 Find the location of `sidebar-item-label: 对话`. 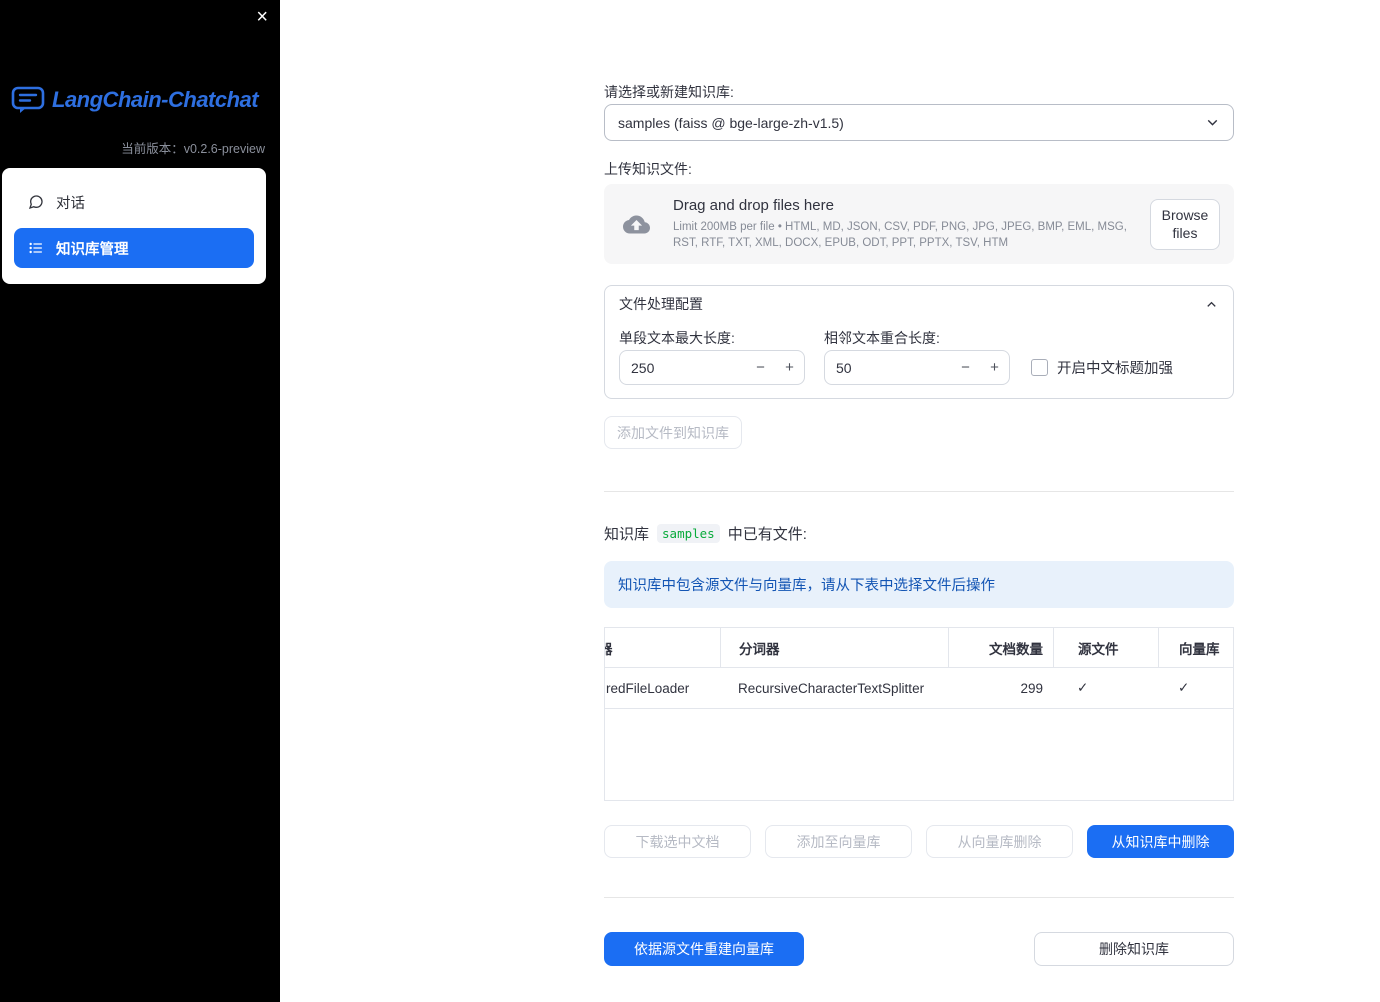

sidebar-item-label: 对话 is located at coordinates (70, 203).